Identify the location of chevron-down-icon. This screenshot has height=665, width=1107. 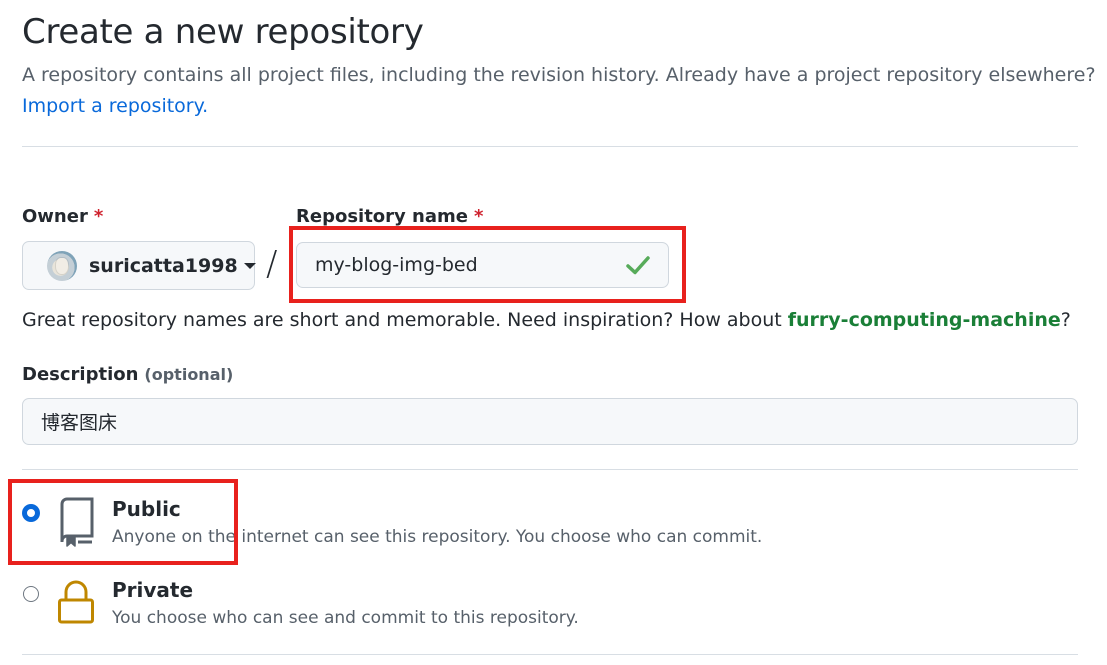
(249, 265).